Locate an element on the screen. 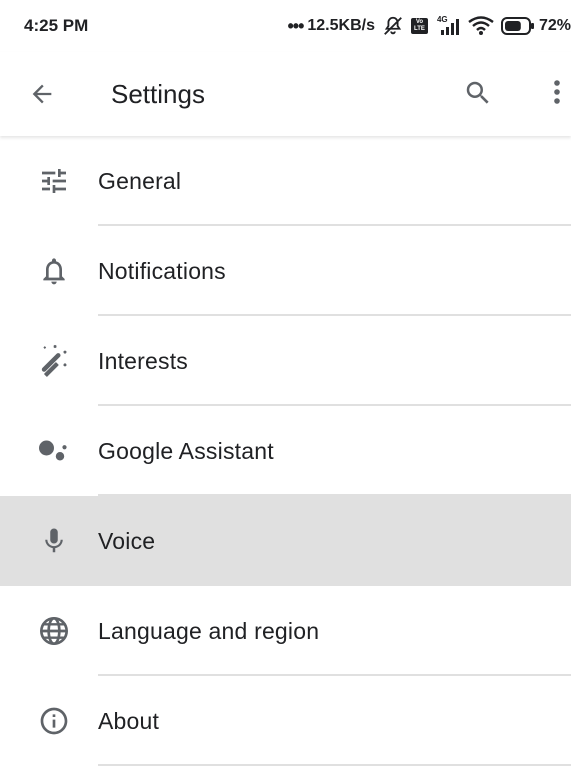 The width and height of the screenshot is (571, 767). network-speed: 12.5KB/s is located at coordinates (341, 25).